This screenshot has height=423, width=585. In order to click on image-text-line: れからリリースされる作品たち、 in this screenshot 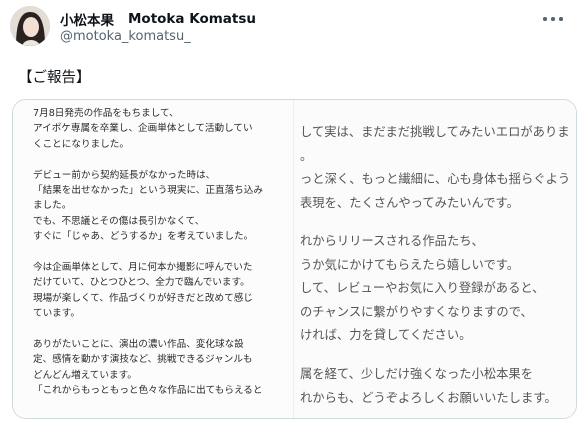, I will do `click(392, 241)`.